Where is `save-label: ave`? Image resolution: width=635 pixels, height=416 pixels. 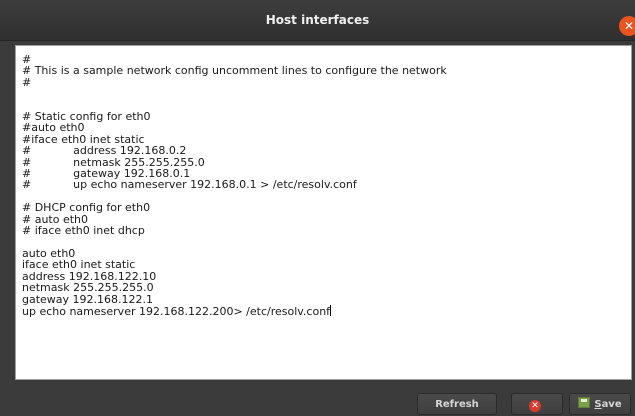
save-label: ave is located at coordinates (611, 404).